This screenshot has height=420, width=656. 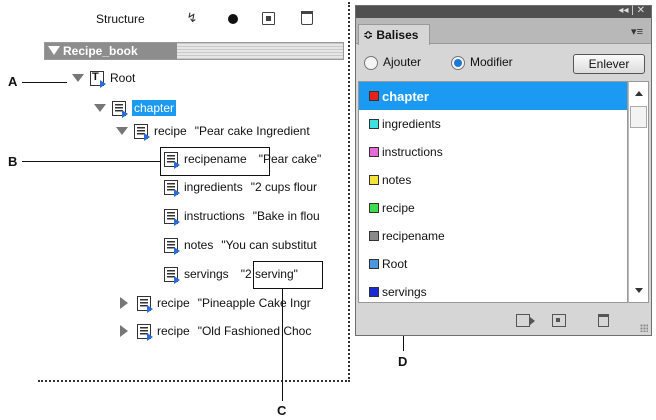 I want to click on tree-item-recipe: recipe "Pear cake Ingredient, so click(x=232, y=131).